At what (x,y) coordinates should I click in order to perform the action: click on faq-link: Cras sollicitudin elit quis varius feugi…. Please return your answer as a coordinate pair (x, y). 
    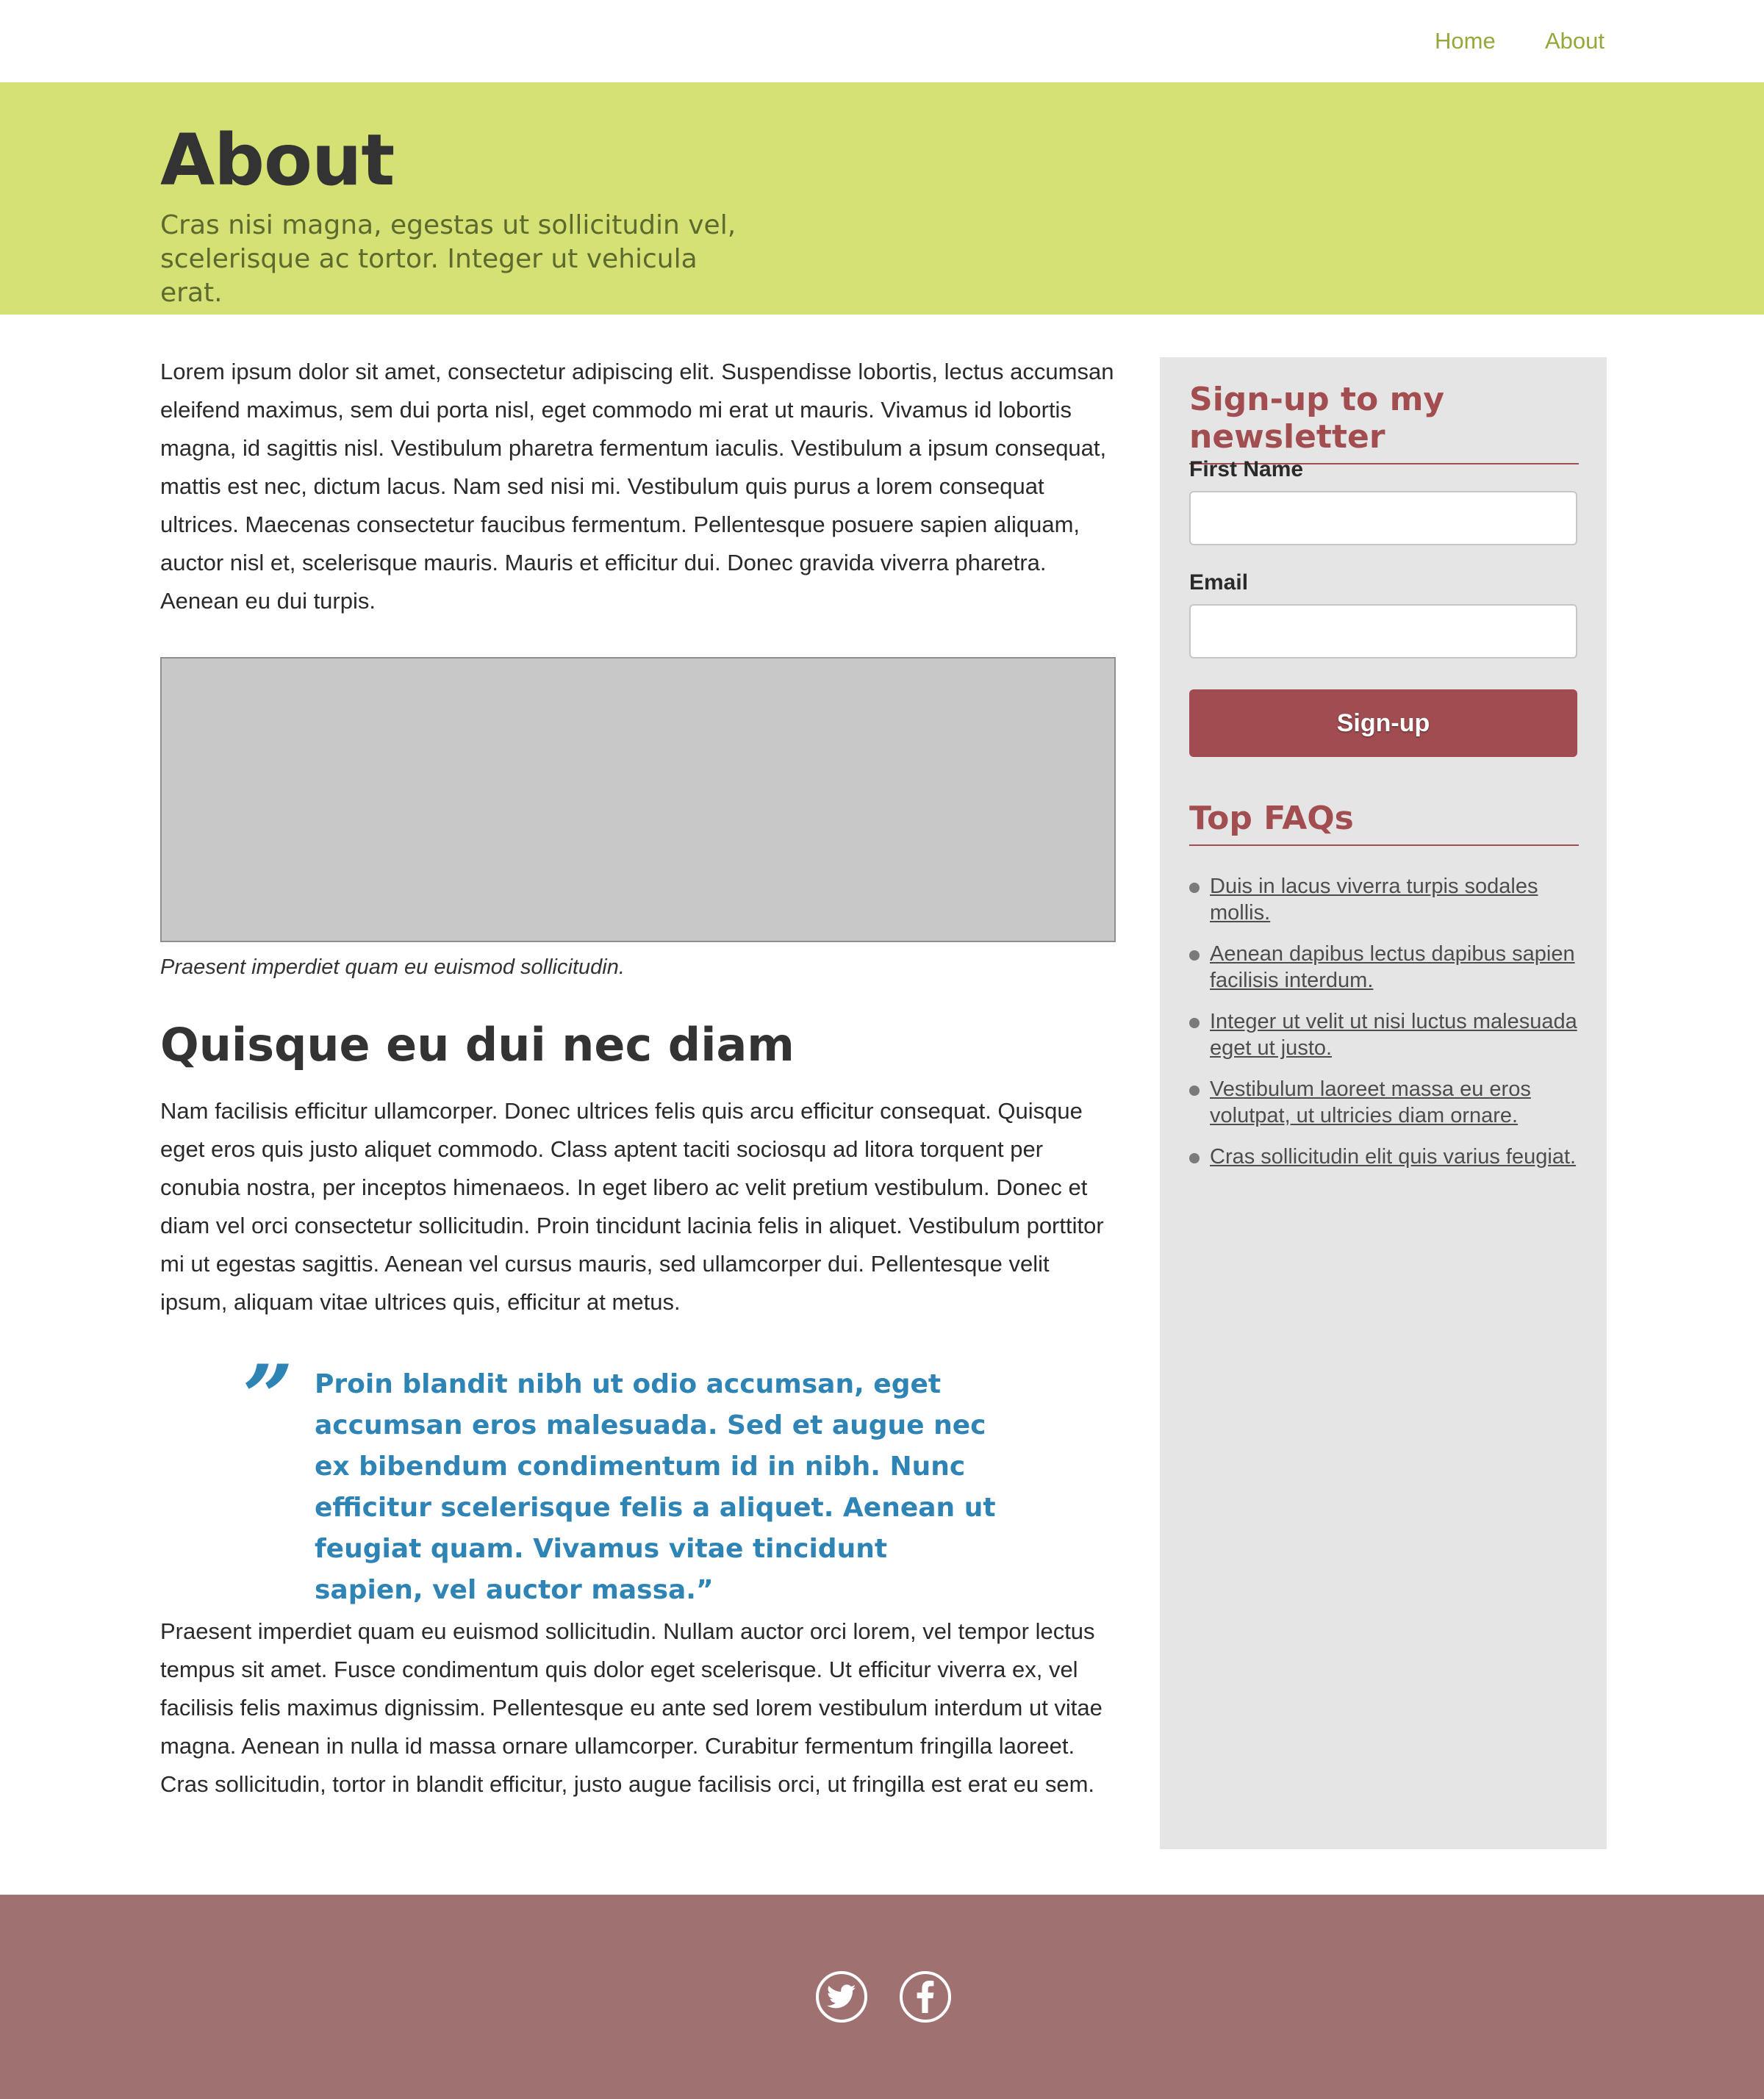
    Looking at the image, I should click on (1393, 1157).